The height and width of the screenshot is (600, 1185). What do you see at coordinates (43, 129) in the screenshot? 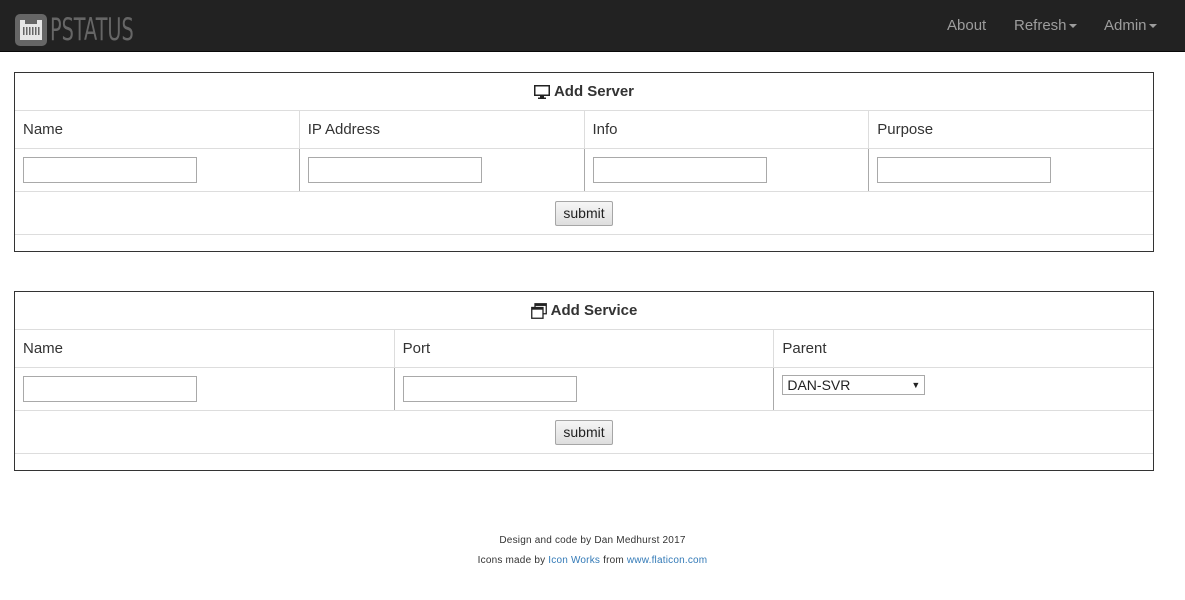
I see `server-name-label: Name` at bounding box center [43, 129].